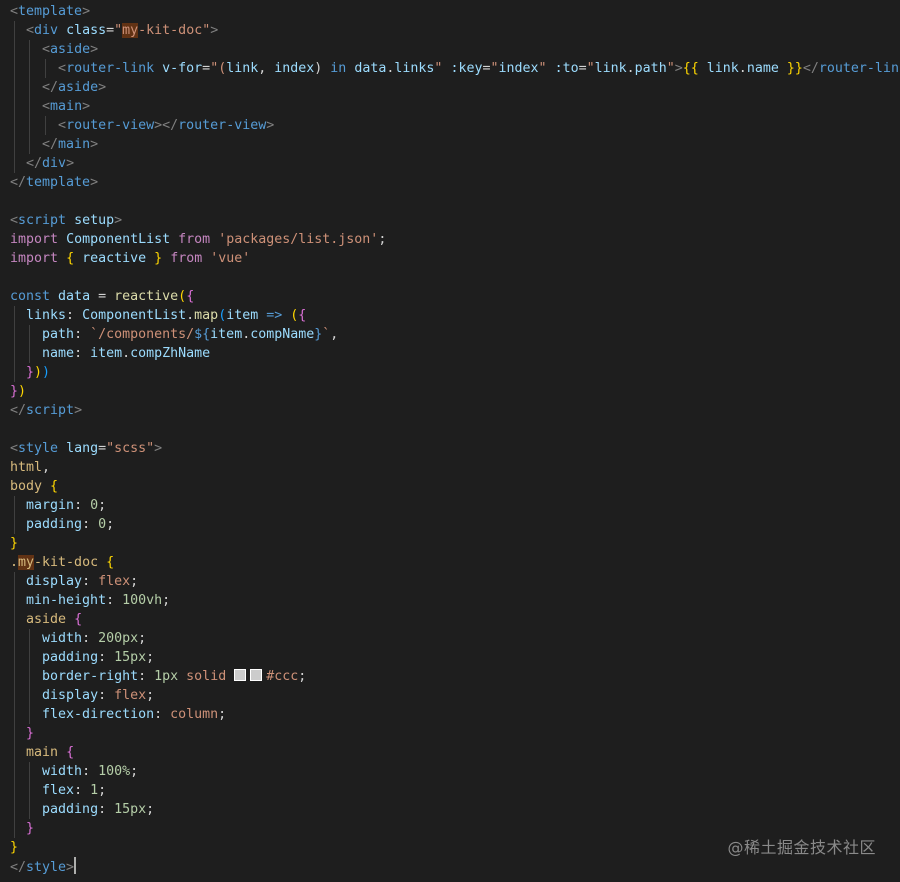 The height and width of the screenshot is (882, 900). I want to click on code-token: flex, so click(114, 581).